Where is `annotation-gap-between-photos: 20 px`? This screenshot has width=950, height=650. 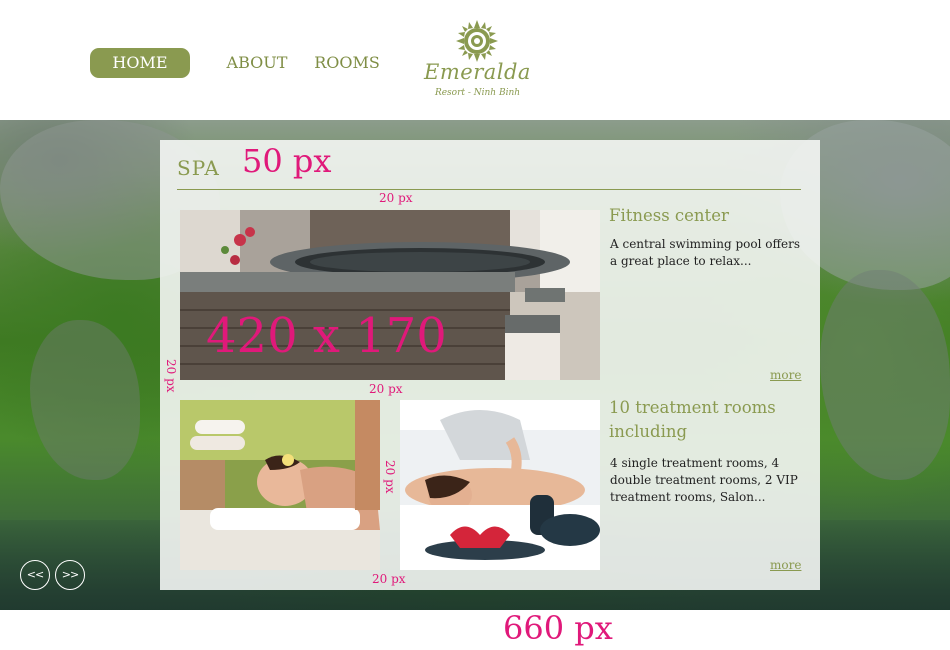
annotation-gap-between-photos: 20 px is located at coordinates (390, 477).